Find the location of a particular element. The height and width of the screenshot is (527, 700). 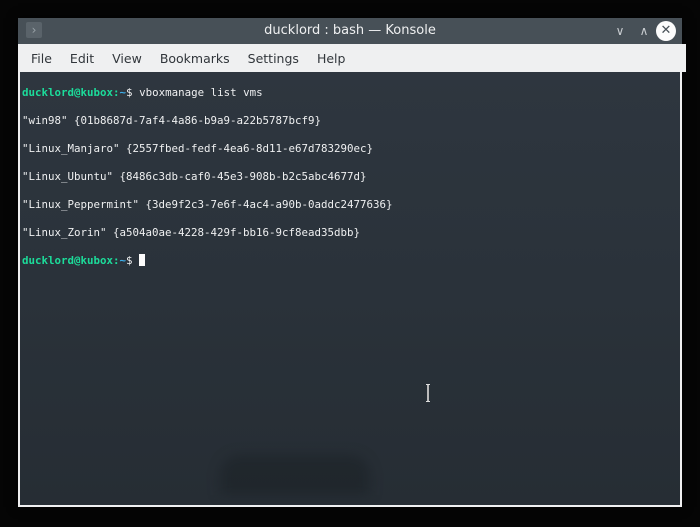

chevron-up-icon: ∧ is located at coordinates (644, 31).